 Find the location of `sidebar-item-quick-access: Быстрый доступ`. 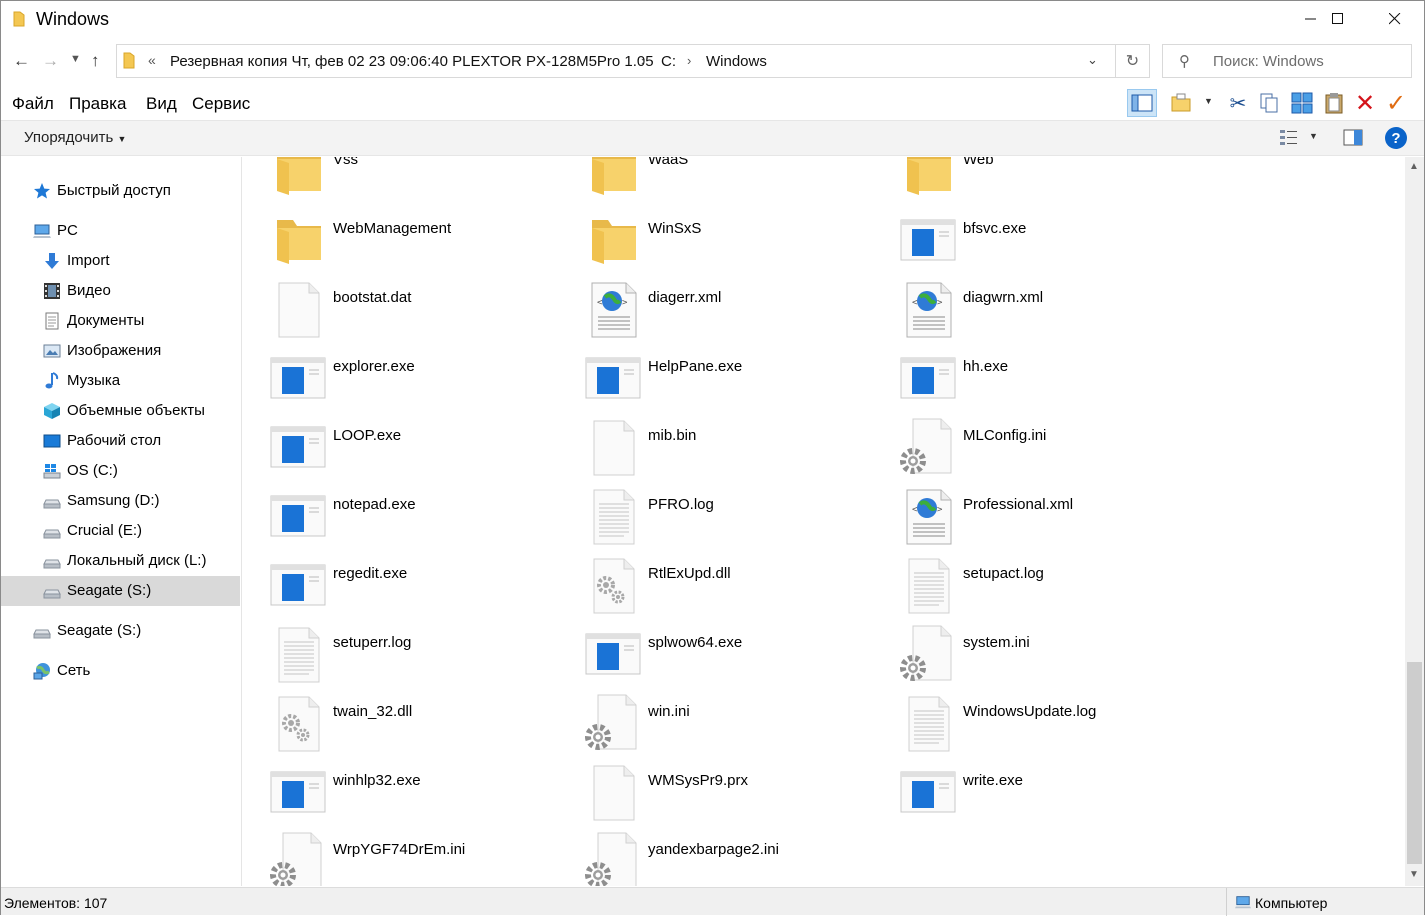

sidebar-item-quick-access: Быстрый доступ is located at coordinates (120, 191).